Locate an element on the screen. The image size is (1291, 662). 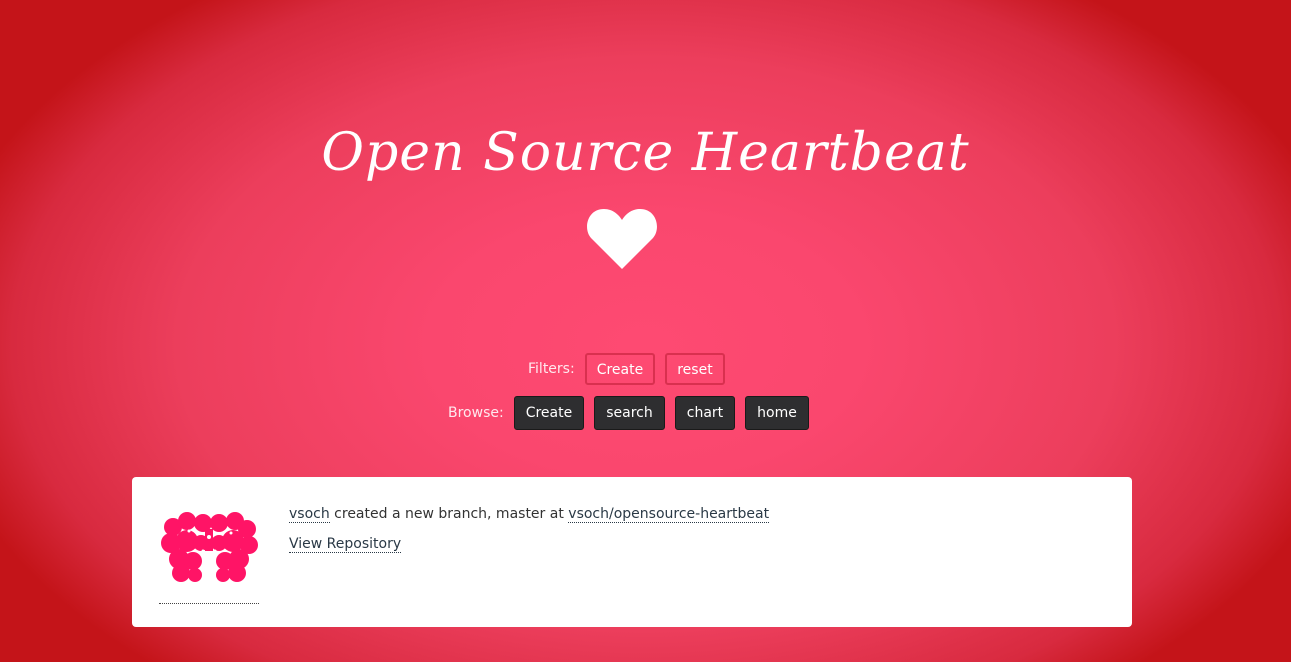
filter-create-button: Create is located at coordinates (620, 369).